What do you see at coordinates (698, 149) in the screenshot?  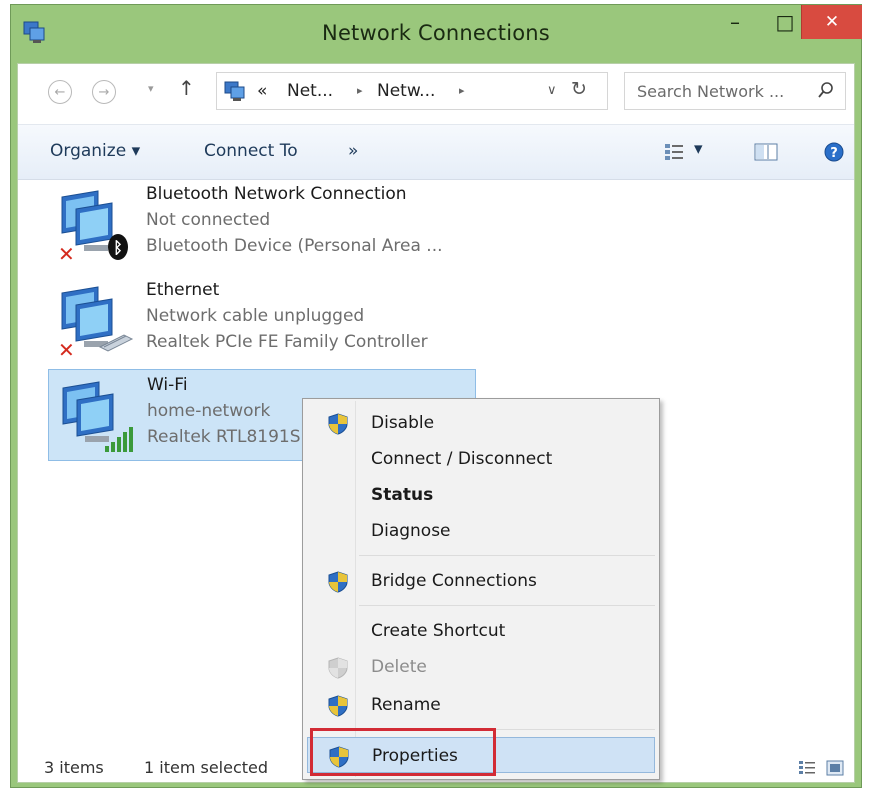 I see `view-options-dropdown-icon: ▾` at bounding box center [698, 149].